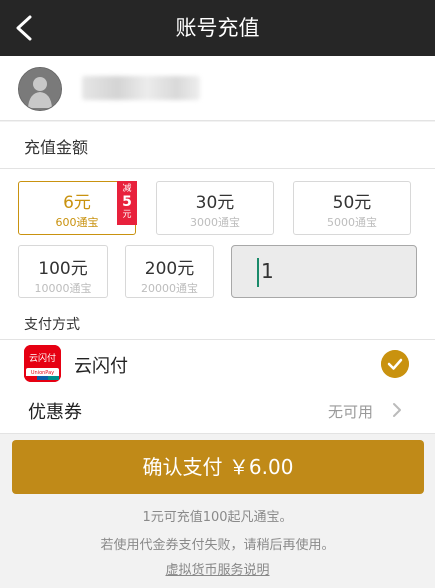 The height and width of the screenshot is (588, 435). I want to click on amount-section-header: 充值金额, so click(217, 145).